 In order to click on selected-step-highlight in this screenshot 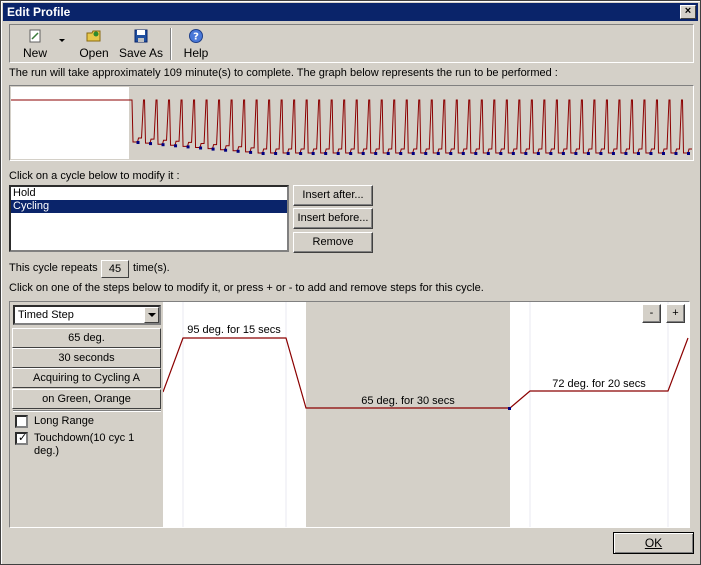, I will do `click(408, 414)`.